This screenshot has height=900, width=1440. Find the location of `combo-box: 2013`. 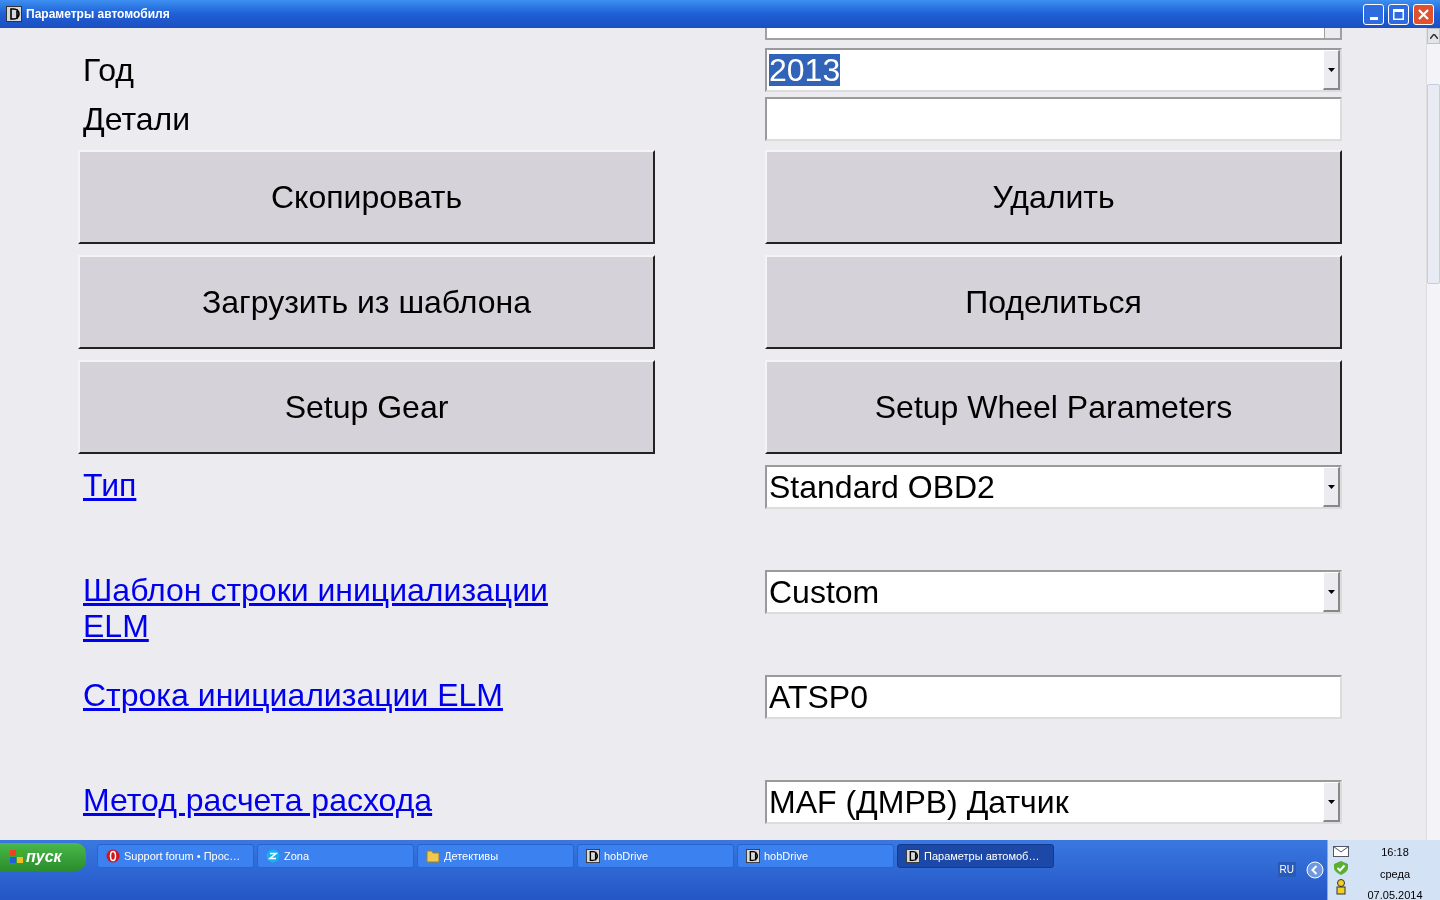

combo-box: 2013 is located at coordinates (1053, 70).